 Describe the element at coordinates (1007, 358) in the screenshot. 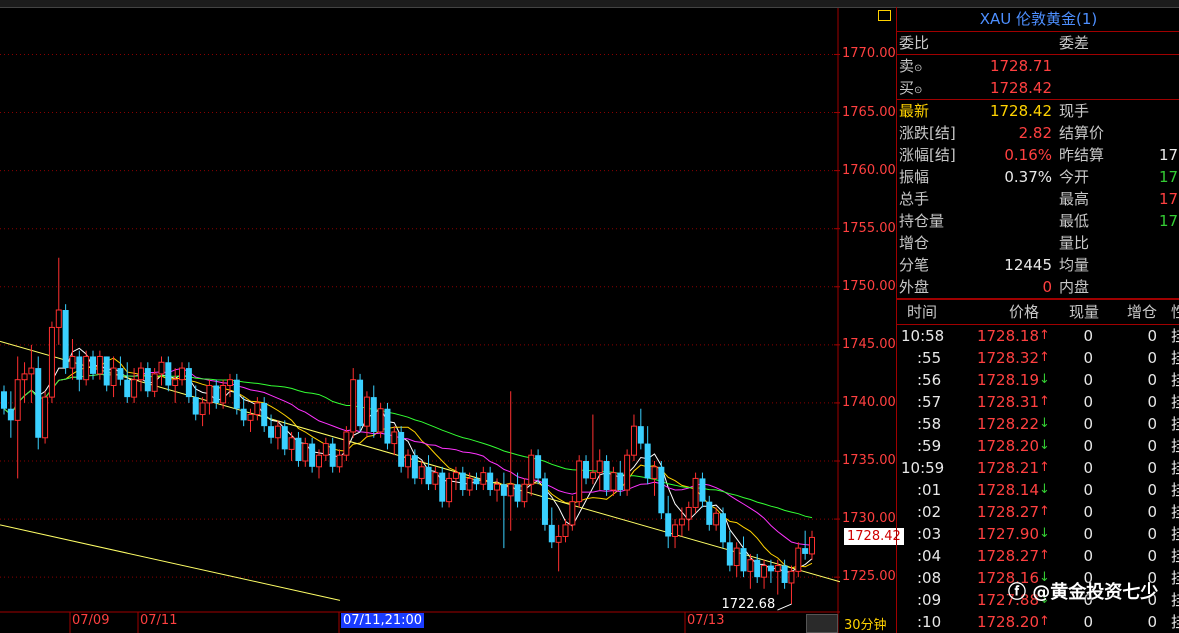

I see `tick-price: 1728.32` at that location.